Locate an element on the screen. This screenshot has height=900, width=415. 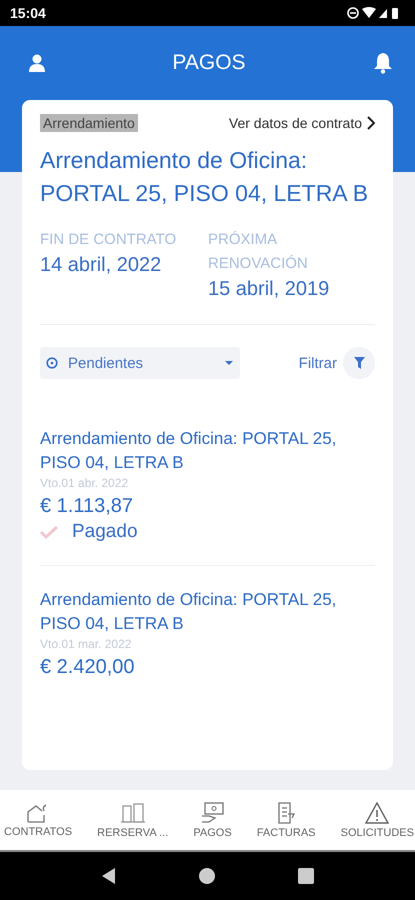
document-icon is located at coordinates (286, 813).